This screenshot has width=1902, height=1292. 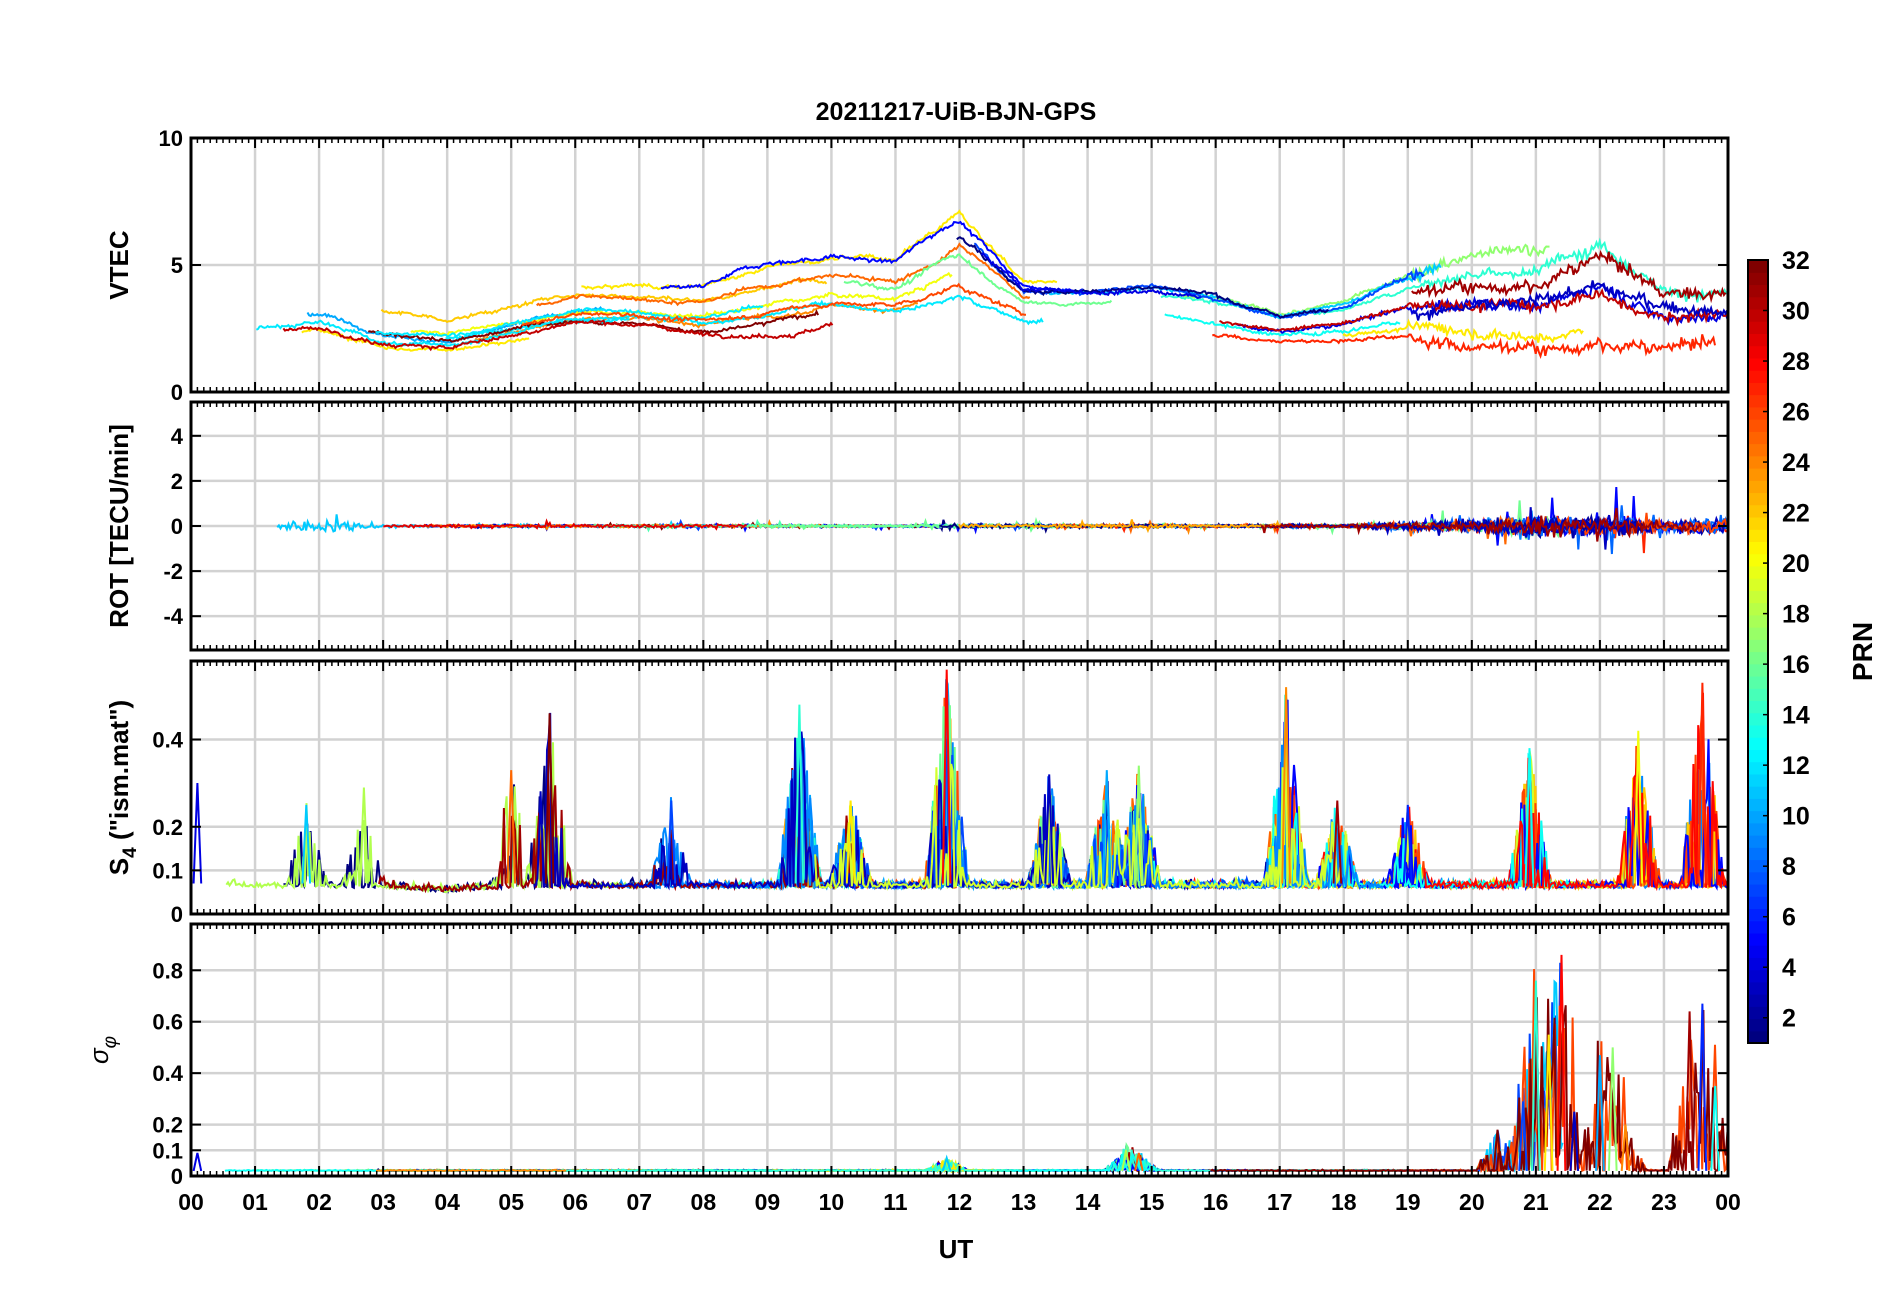 What do you see at coordinates (177, 436) in the screenshot?
I see `y-tick-label: 4` at bounding box center [177, 436].